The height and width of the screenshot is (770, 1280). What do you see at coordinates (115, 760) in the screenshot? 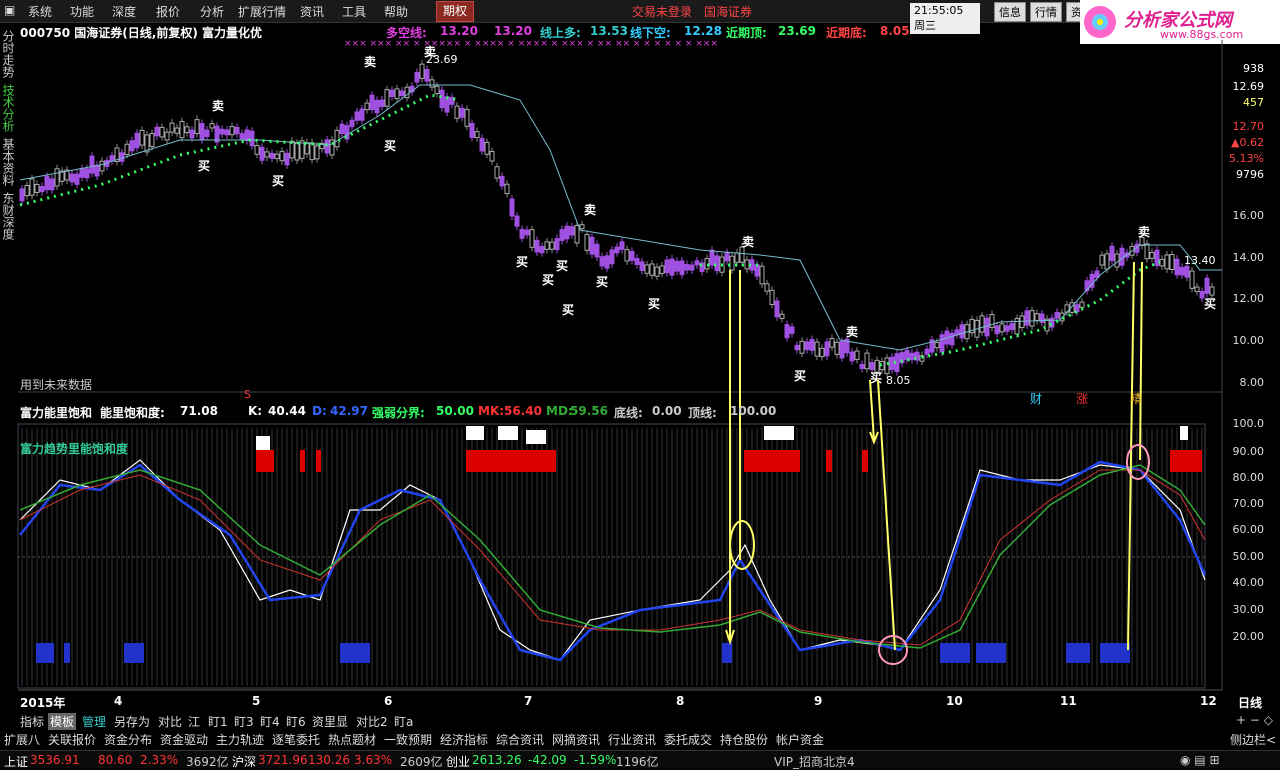
I see `sh-change: 80.60` at bounding box center [115, 760].